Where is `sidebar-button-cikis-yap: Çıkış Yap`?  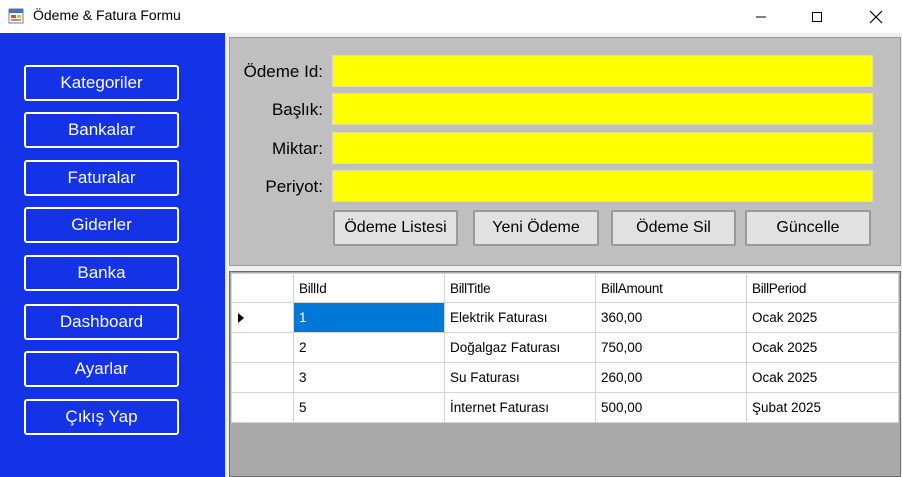 sidebar-button-cikis-yap: Çıkış Yap is located at coordinates (101, 417).